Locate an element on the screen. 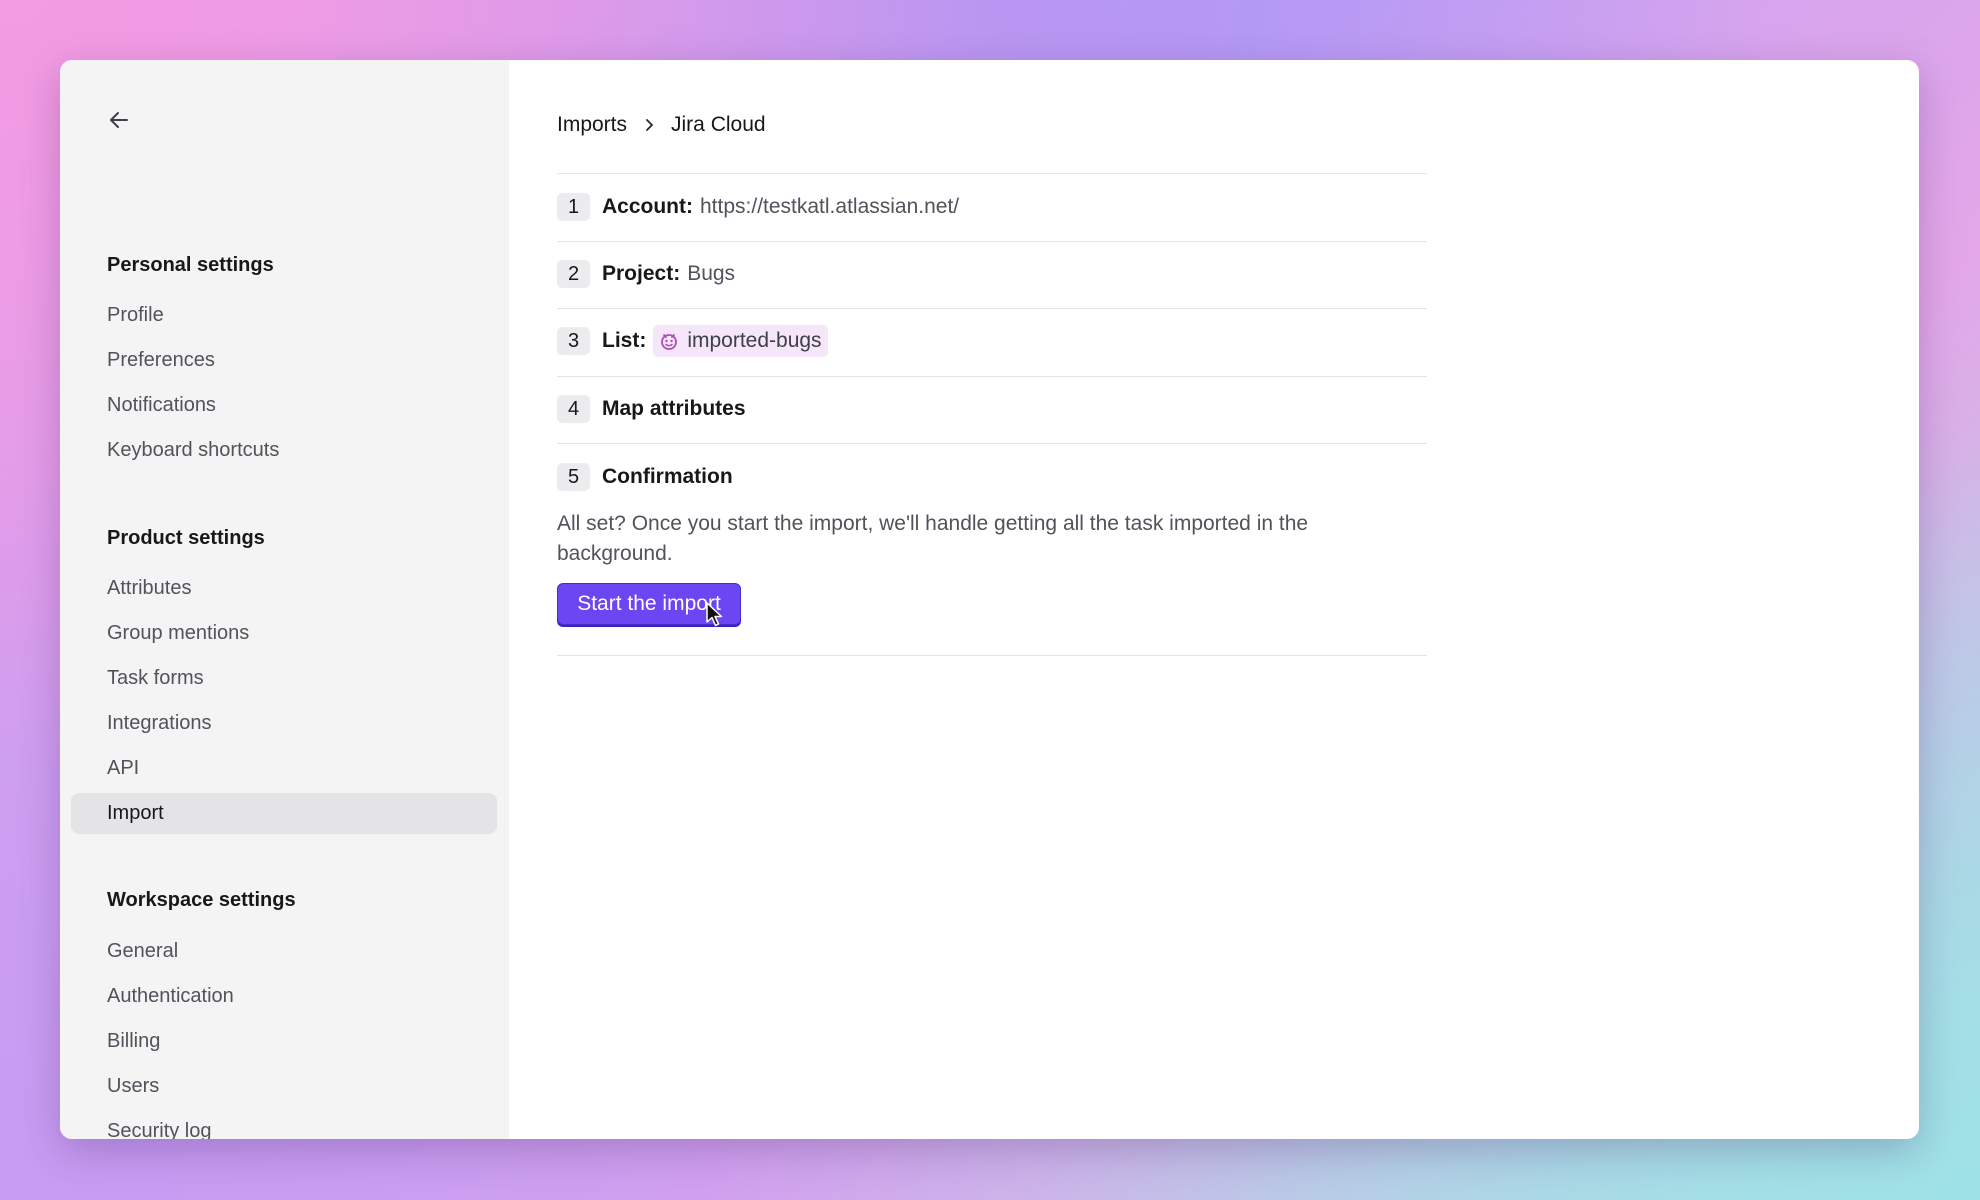  account-url: https://testkatl.atlassian.net/ is located at coordinates (830, 206).